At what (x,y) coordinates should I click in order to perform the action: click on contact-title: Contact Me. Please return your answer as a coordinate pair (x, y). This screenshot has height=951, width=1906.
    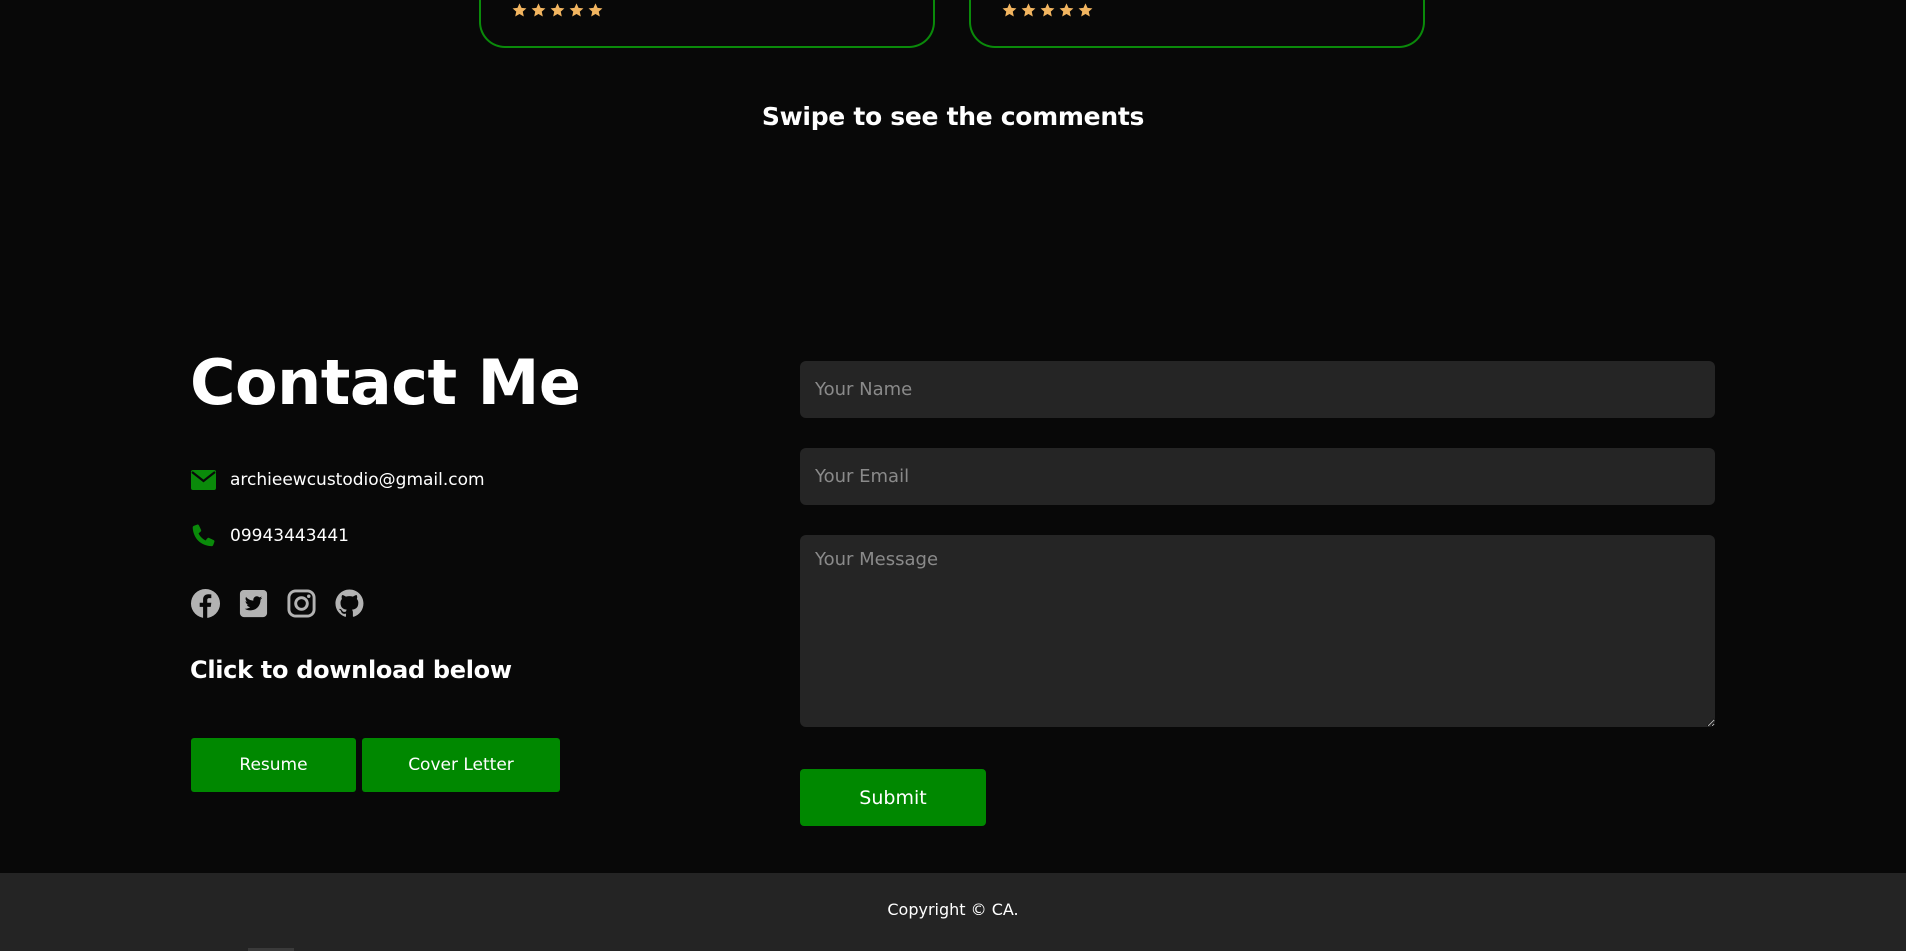
    Looking at the image, I should click on (385, 382).